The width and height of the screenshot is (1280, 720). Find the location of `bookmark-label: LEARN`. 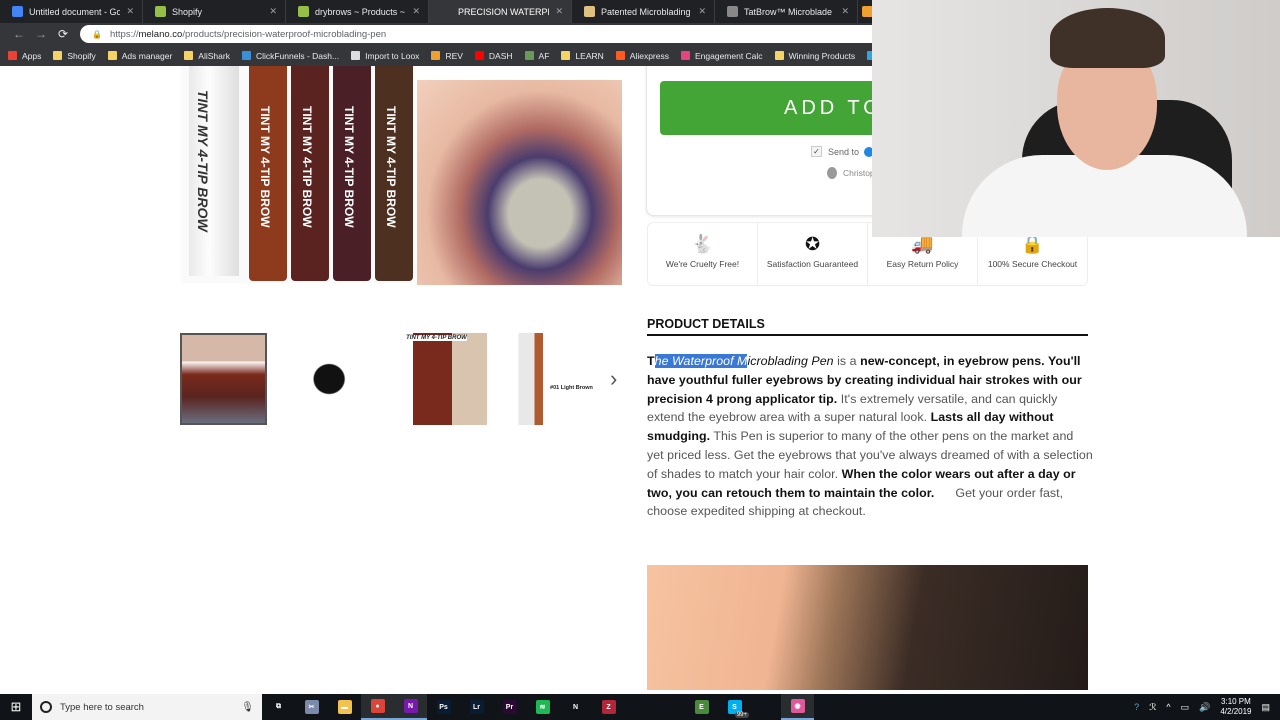

bookmark-label: LEARN is located at coordinates (589, 55).